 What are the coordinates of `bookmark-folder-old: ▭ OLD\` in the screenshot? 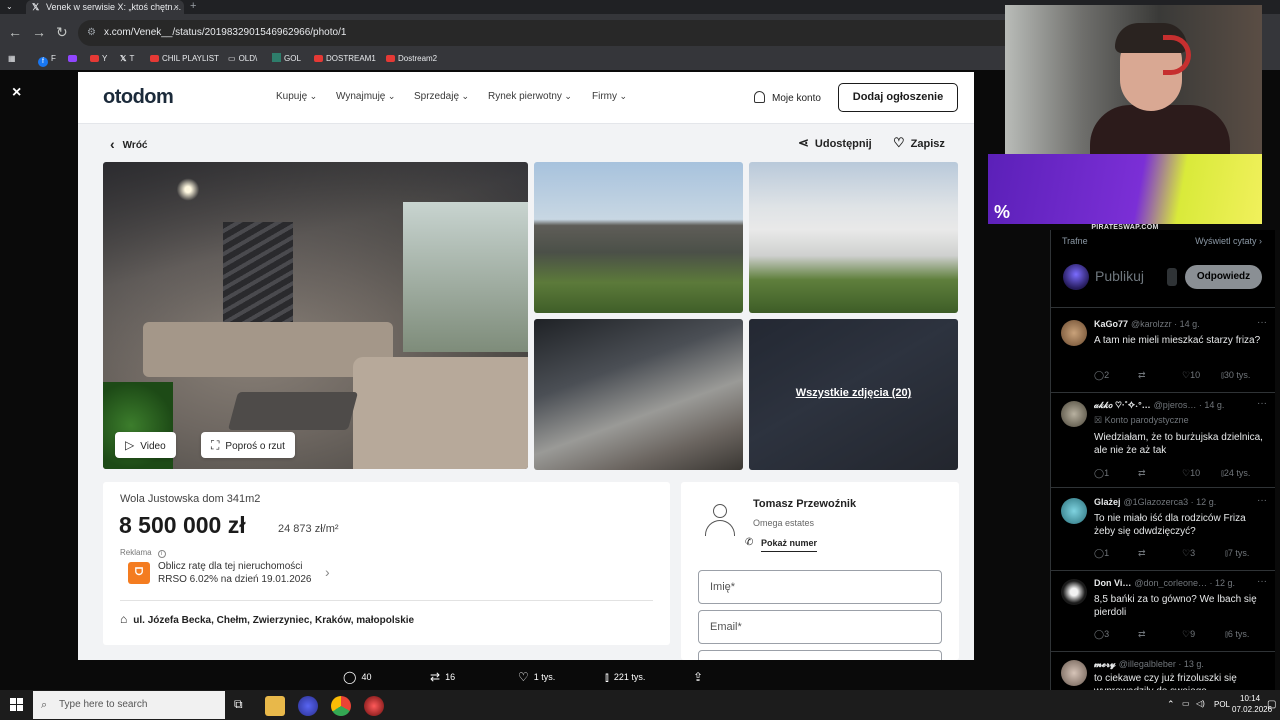 It's located at (242, 59).